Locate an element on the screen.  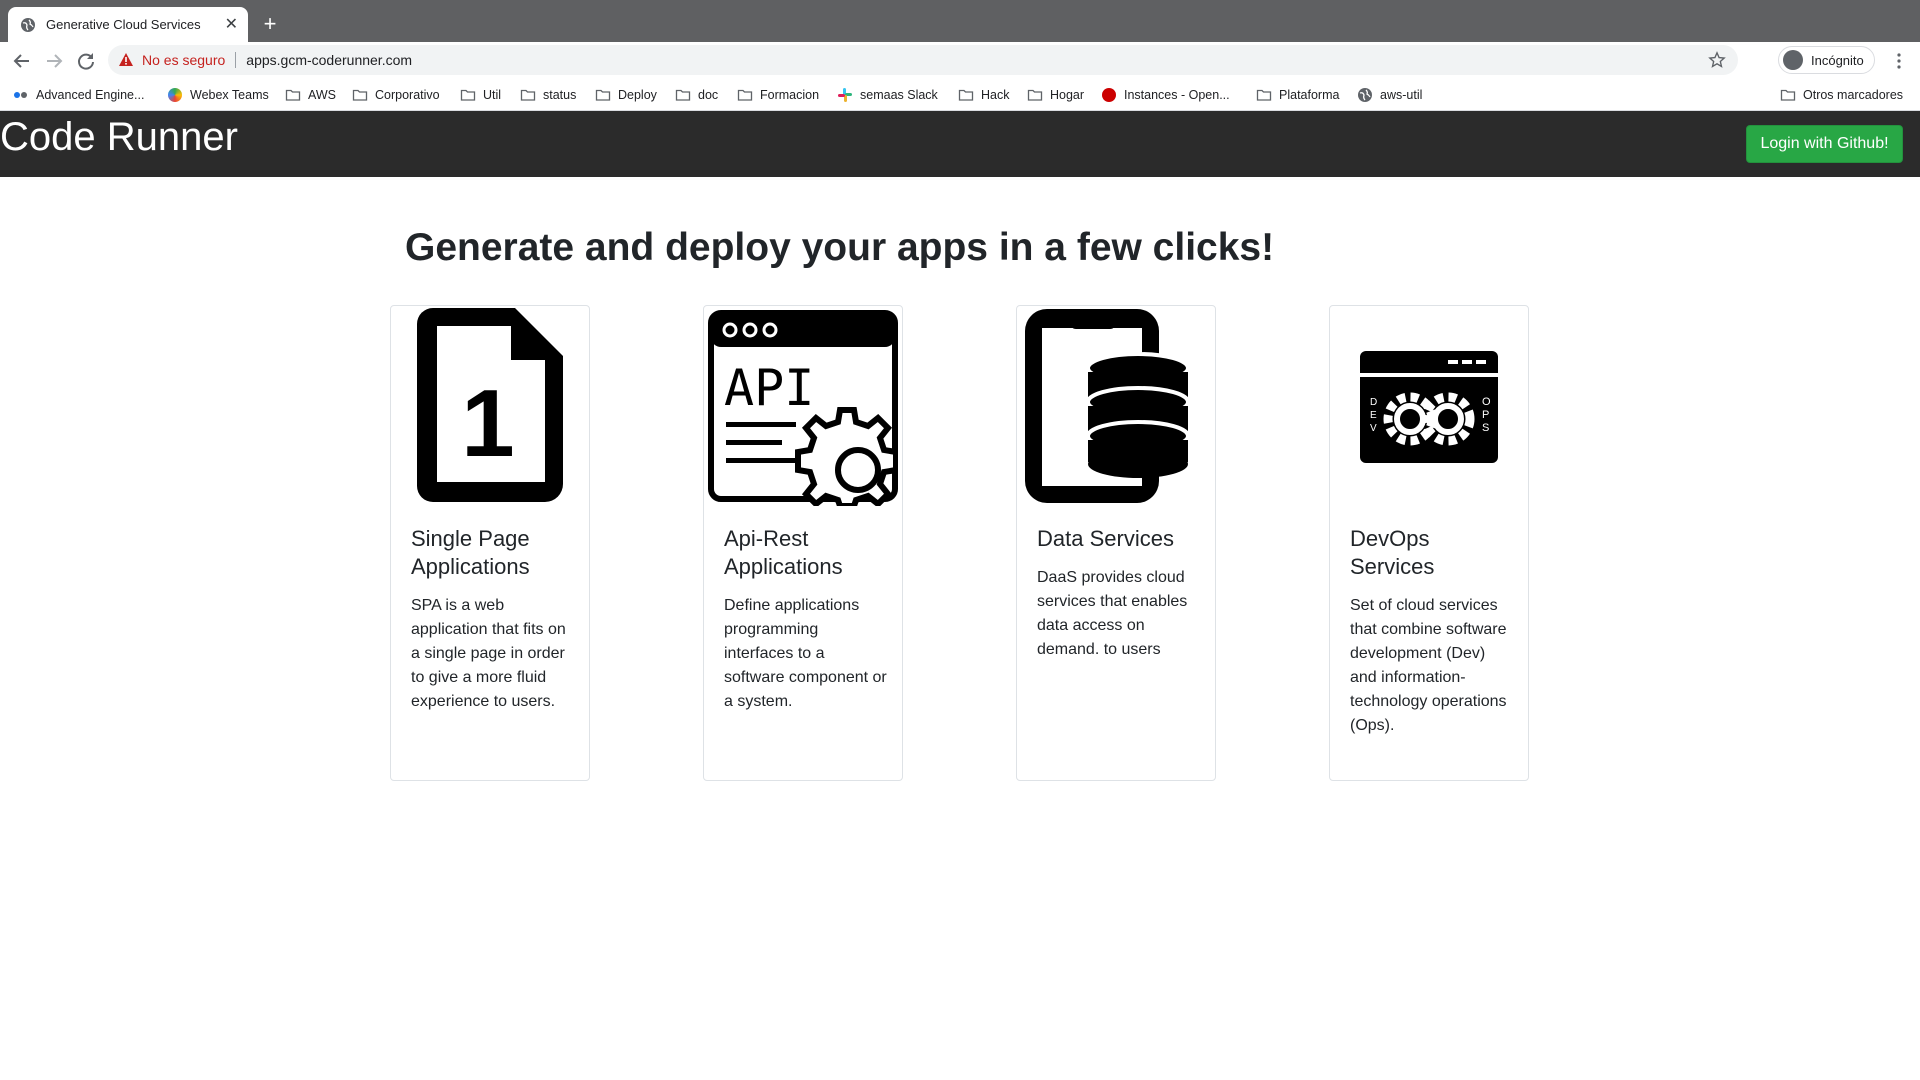
api-window-gear-icon: API is located at coordinates (803, 408).